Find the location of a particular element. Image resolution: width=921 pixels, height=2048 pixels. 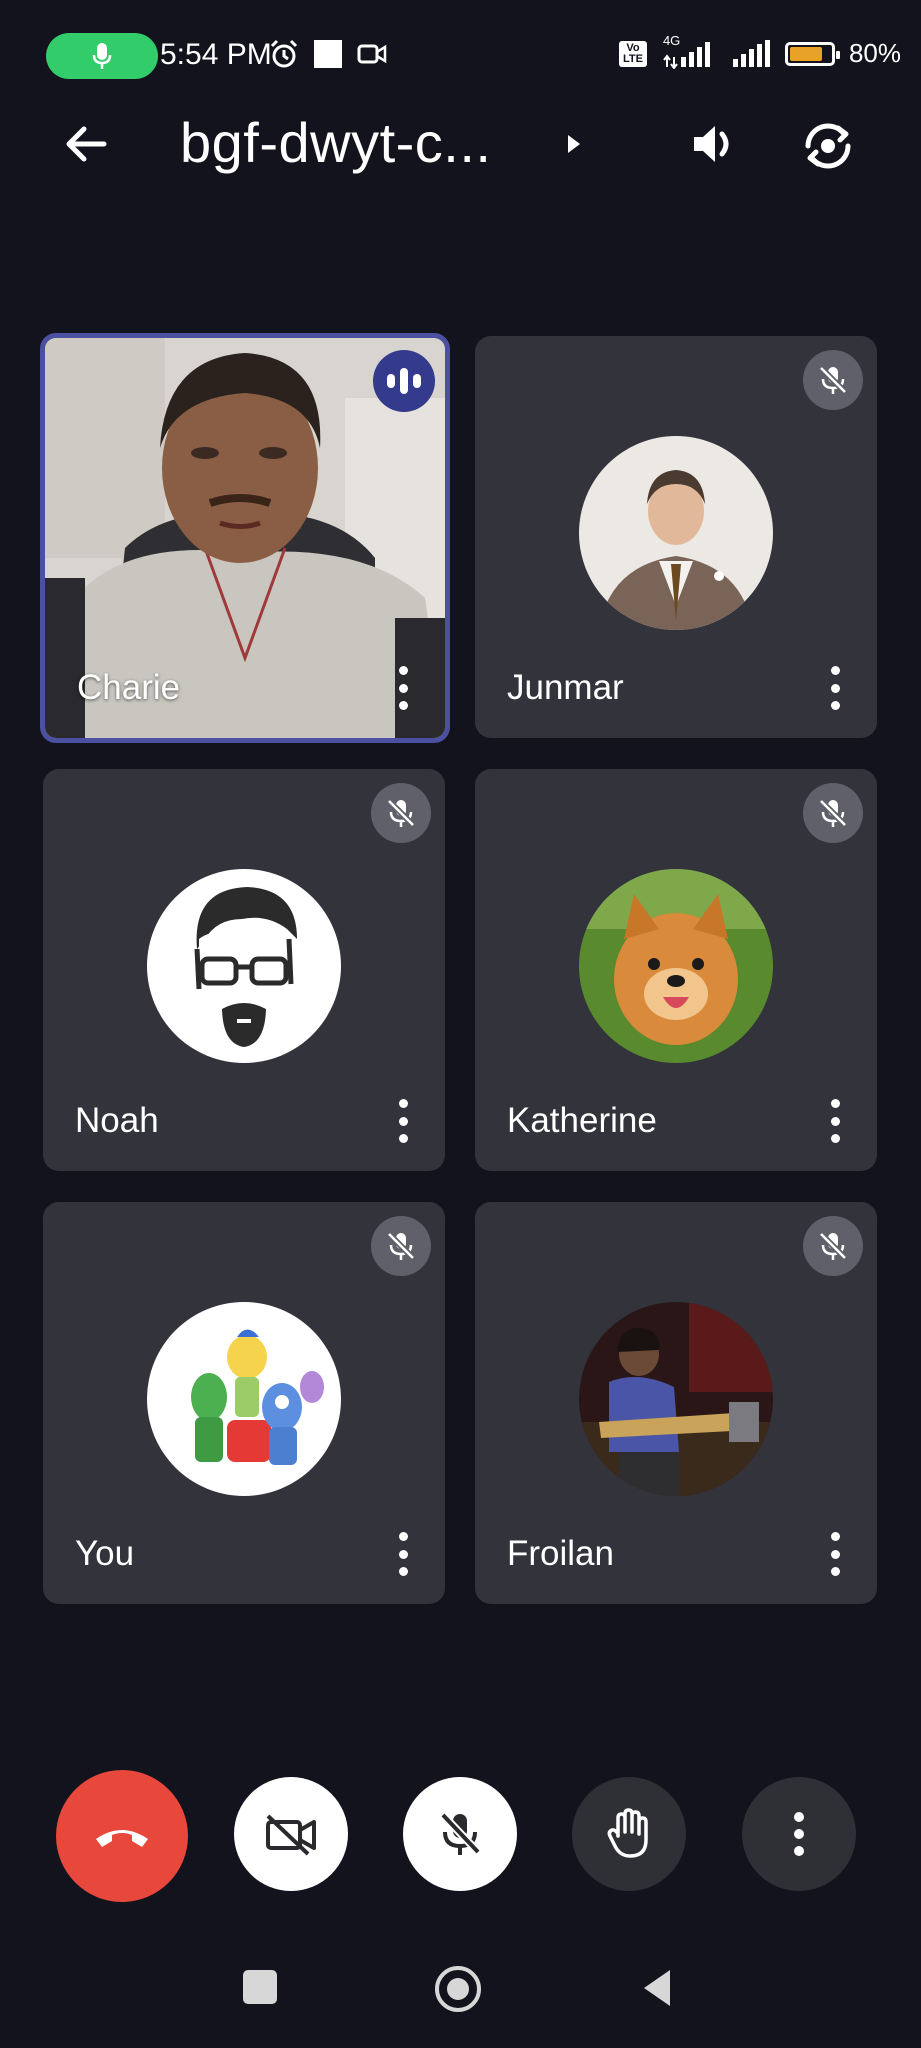

raise-hand-button is located at coordinates (629, 1834).